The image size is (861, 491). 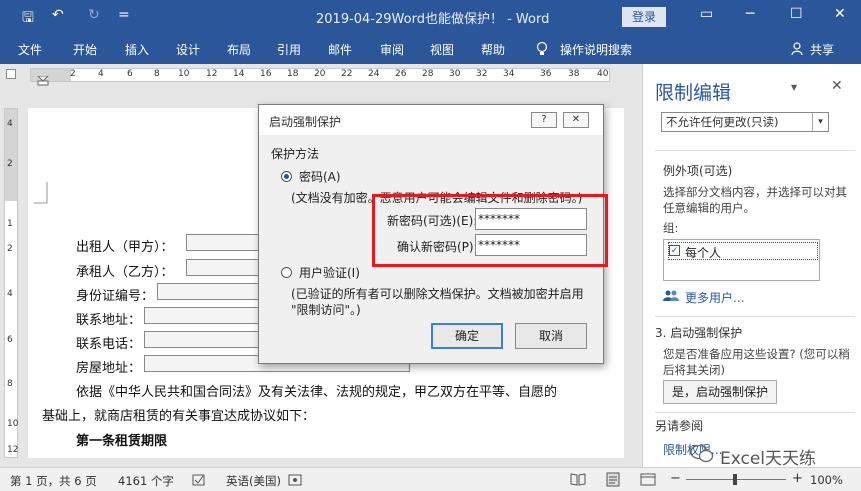 I want to click on groups-list: ✓ 每个人, so click(x=741, y=260).